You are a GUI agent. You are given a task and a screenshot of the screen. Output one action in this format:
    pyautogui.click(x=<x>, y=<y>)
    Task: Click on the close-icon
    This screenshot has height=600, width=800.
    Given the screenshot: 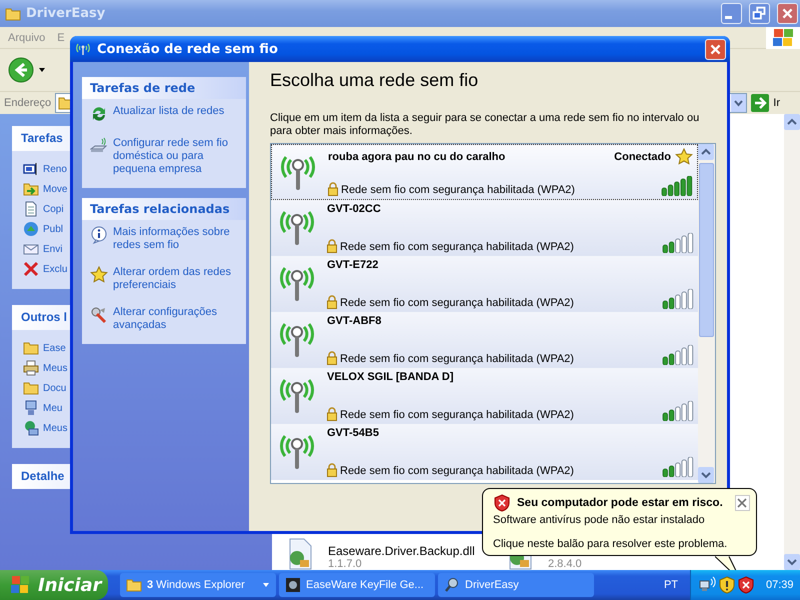 What is the action you would take?
    pyautogui.click(x=742, y=503)
    